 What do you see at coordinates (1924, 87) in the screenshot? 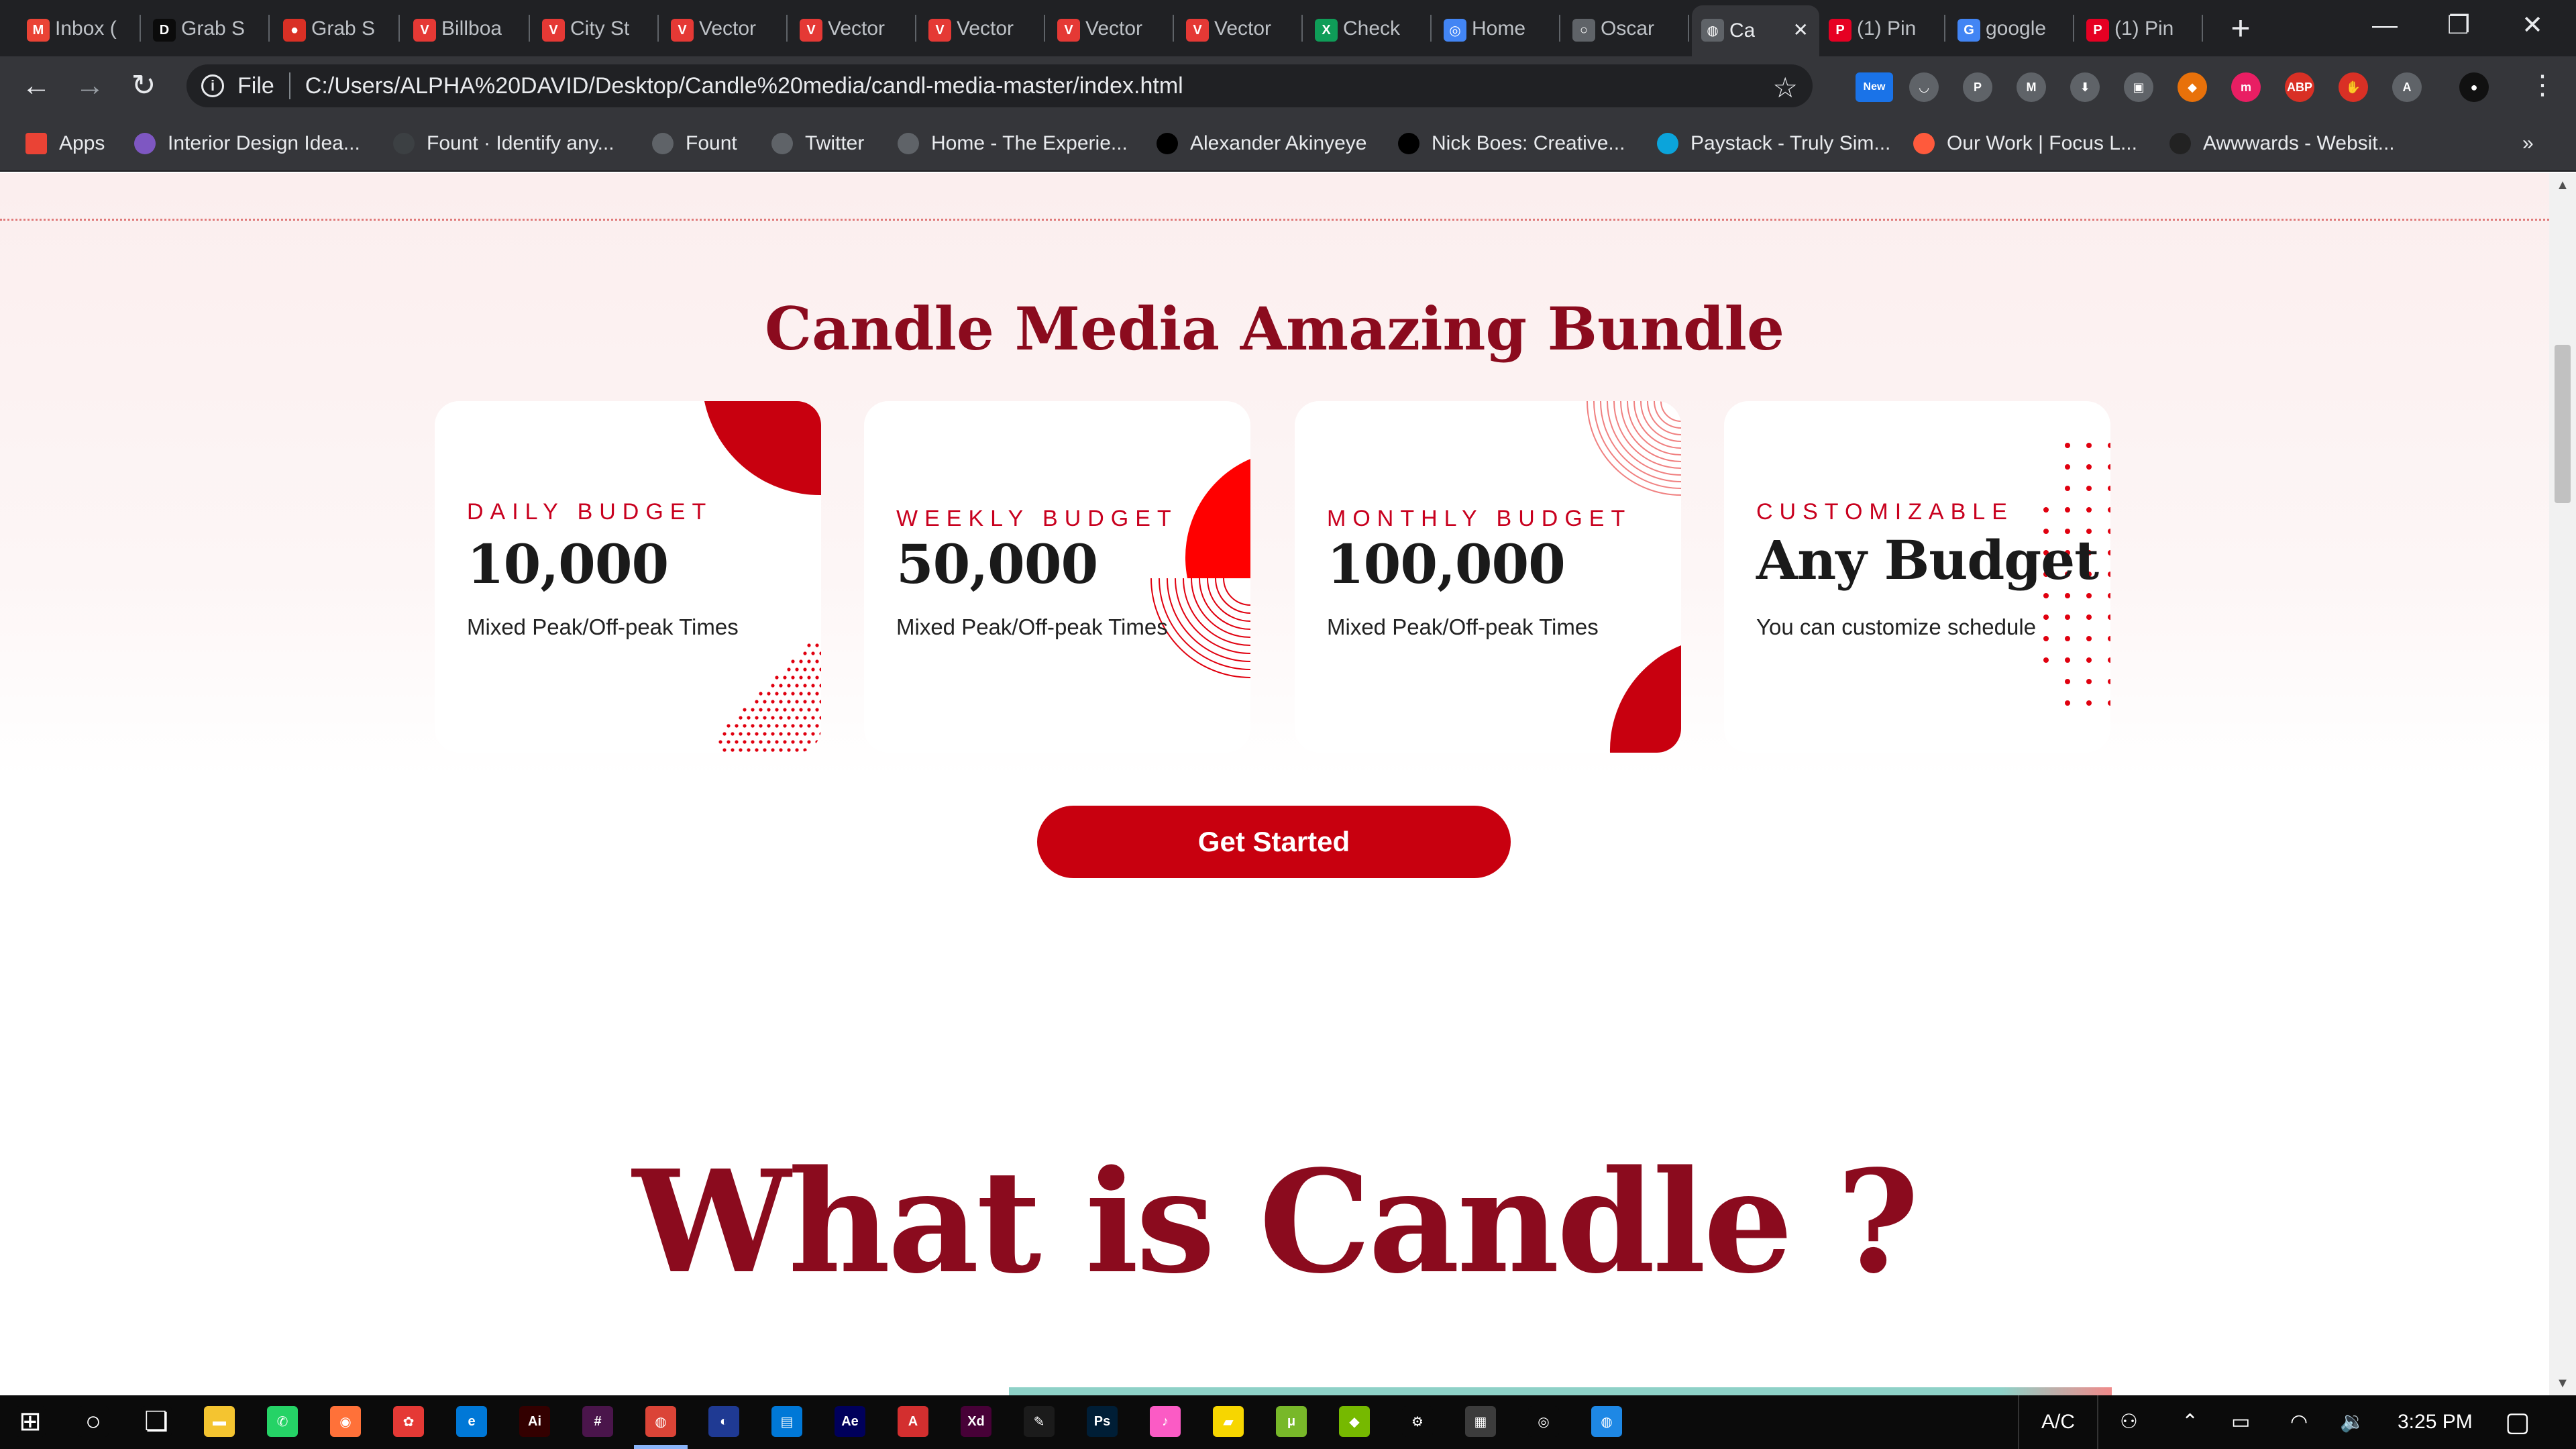
I see `pocket-icon: ◡` at bounding box center [1924, 87].